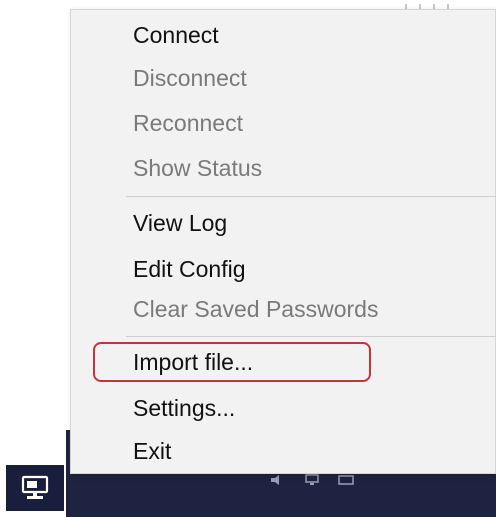 The height and width of the screenshot is (517, 496). I want to click on menu-item-clear-saved-passwords: Clear Saved Passwords, so click(256, 309).